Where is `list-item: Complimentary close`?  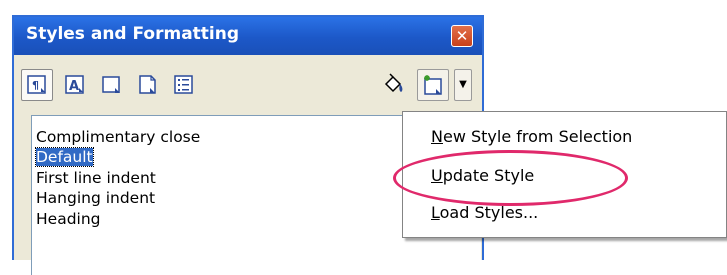
list-item: Complimentary close is located at coordinates (118, 137).